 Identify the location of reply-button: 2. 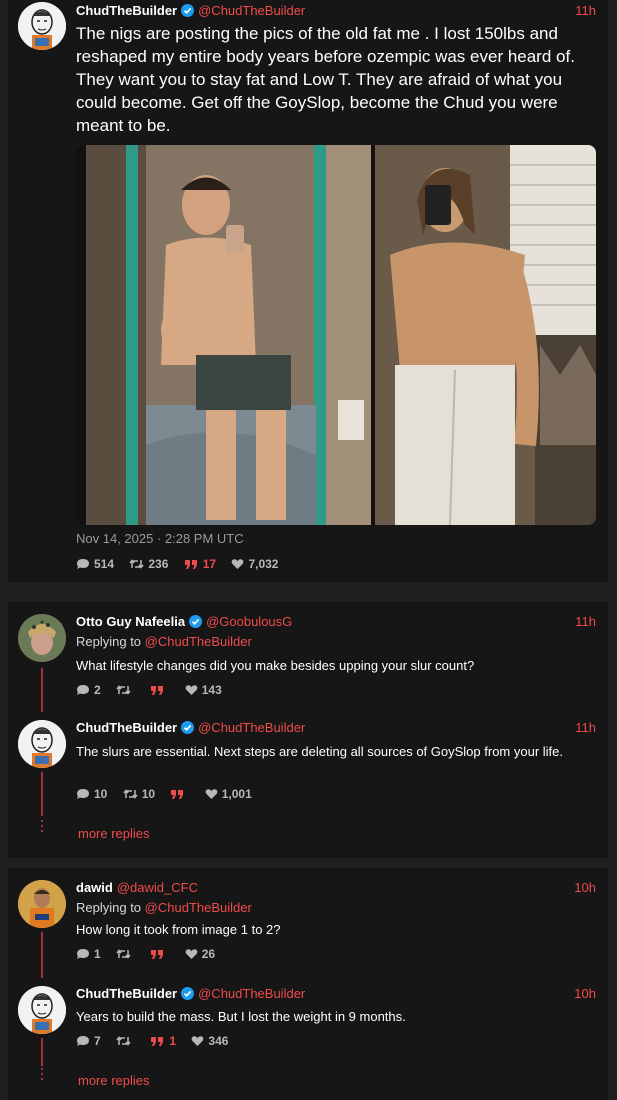
(88, 690).